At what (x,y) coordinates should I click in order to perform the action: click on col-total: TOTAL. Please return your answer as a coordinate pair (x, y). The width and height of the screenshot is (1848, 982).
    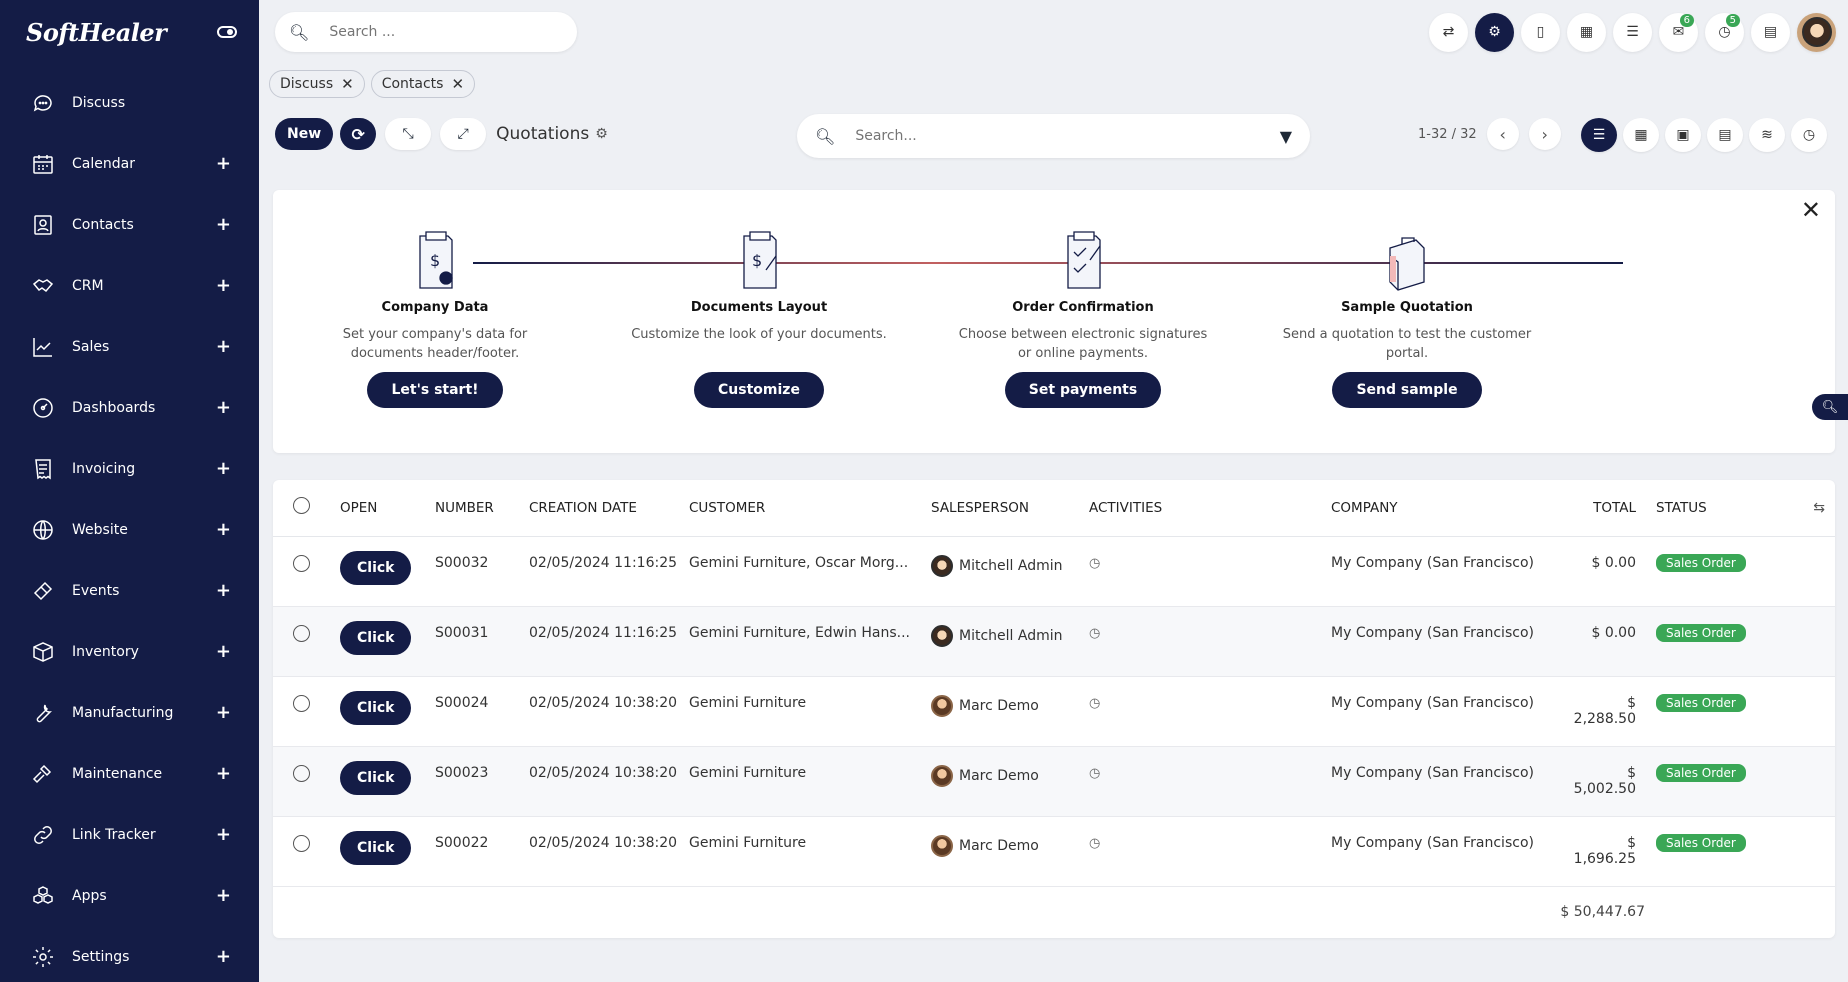
    Looking at the image, I should click on (1608, 508).